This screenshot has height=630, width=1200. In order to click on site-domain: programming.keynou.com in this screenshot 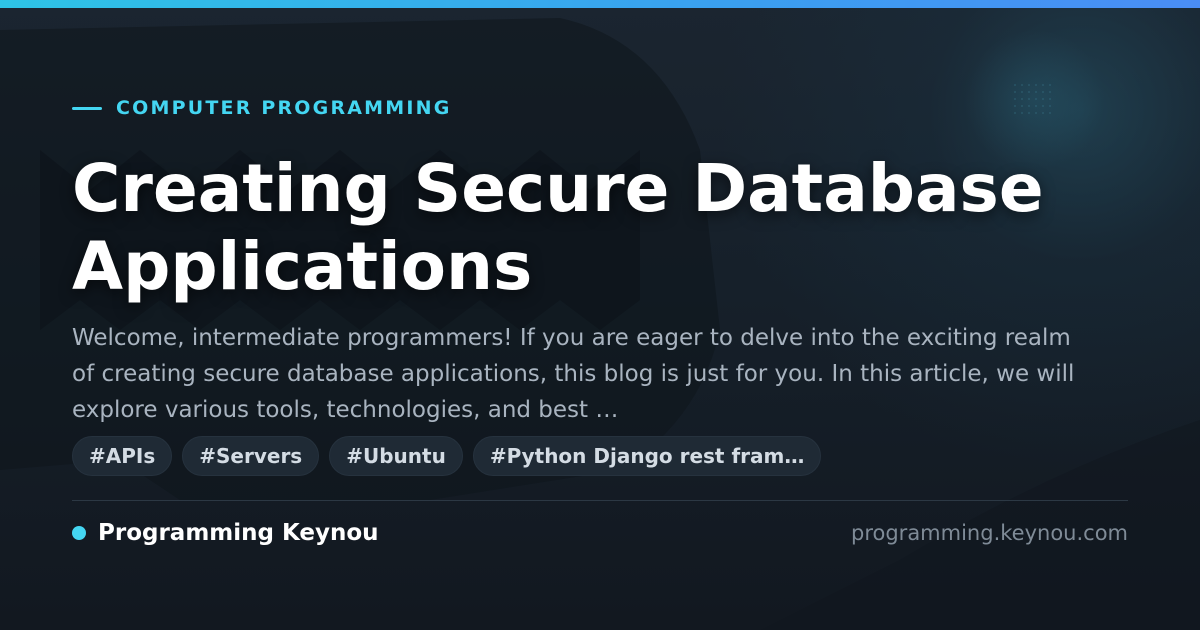, I will do `click(989, 533)`.